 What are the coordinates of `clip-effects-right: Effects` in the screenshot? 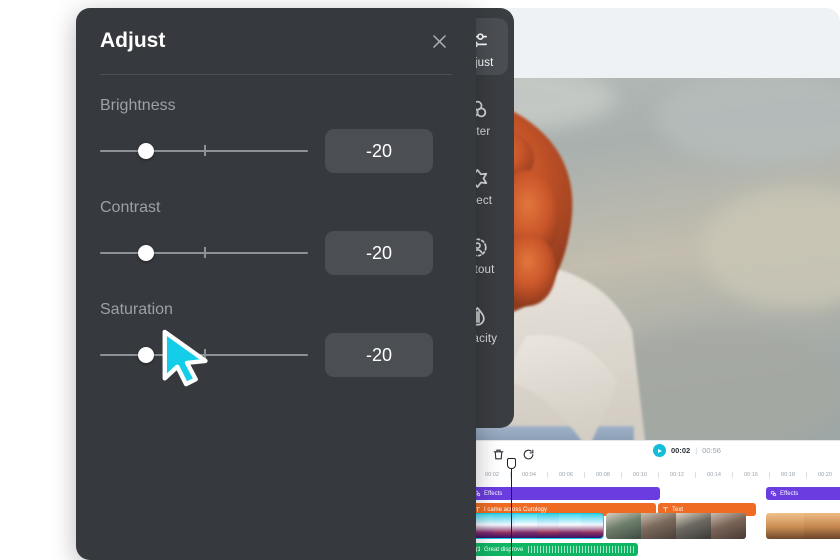 It's located at (803, 493).